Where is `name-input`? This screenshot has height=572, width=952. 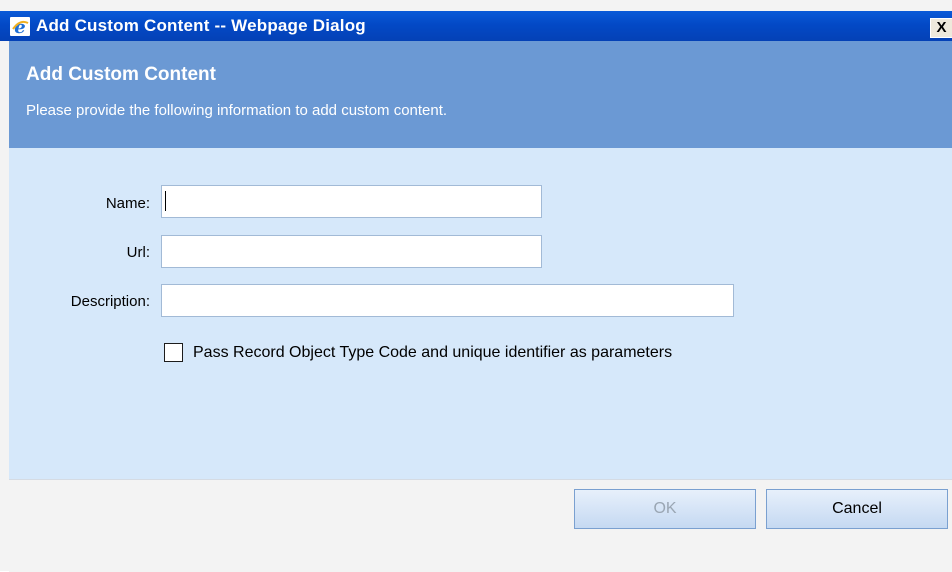
name-input is located at coordinates (351, 201).